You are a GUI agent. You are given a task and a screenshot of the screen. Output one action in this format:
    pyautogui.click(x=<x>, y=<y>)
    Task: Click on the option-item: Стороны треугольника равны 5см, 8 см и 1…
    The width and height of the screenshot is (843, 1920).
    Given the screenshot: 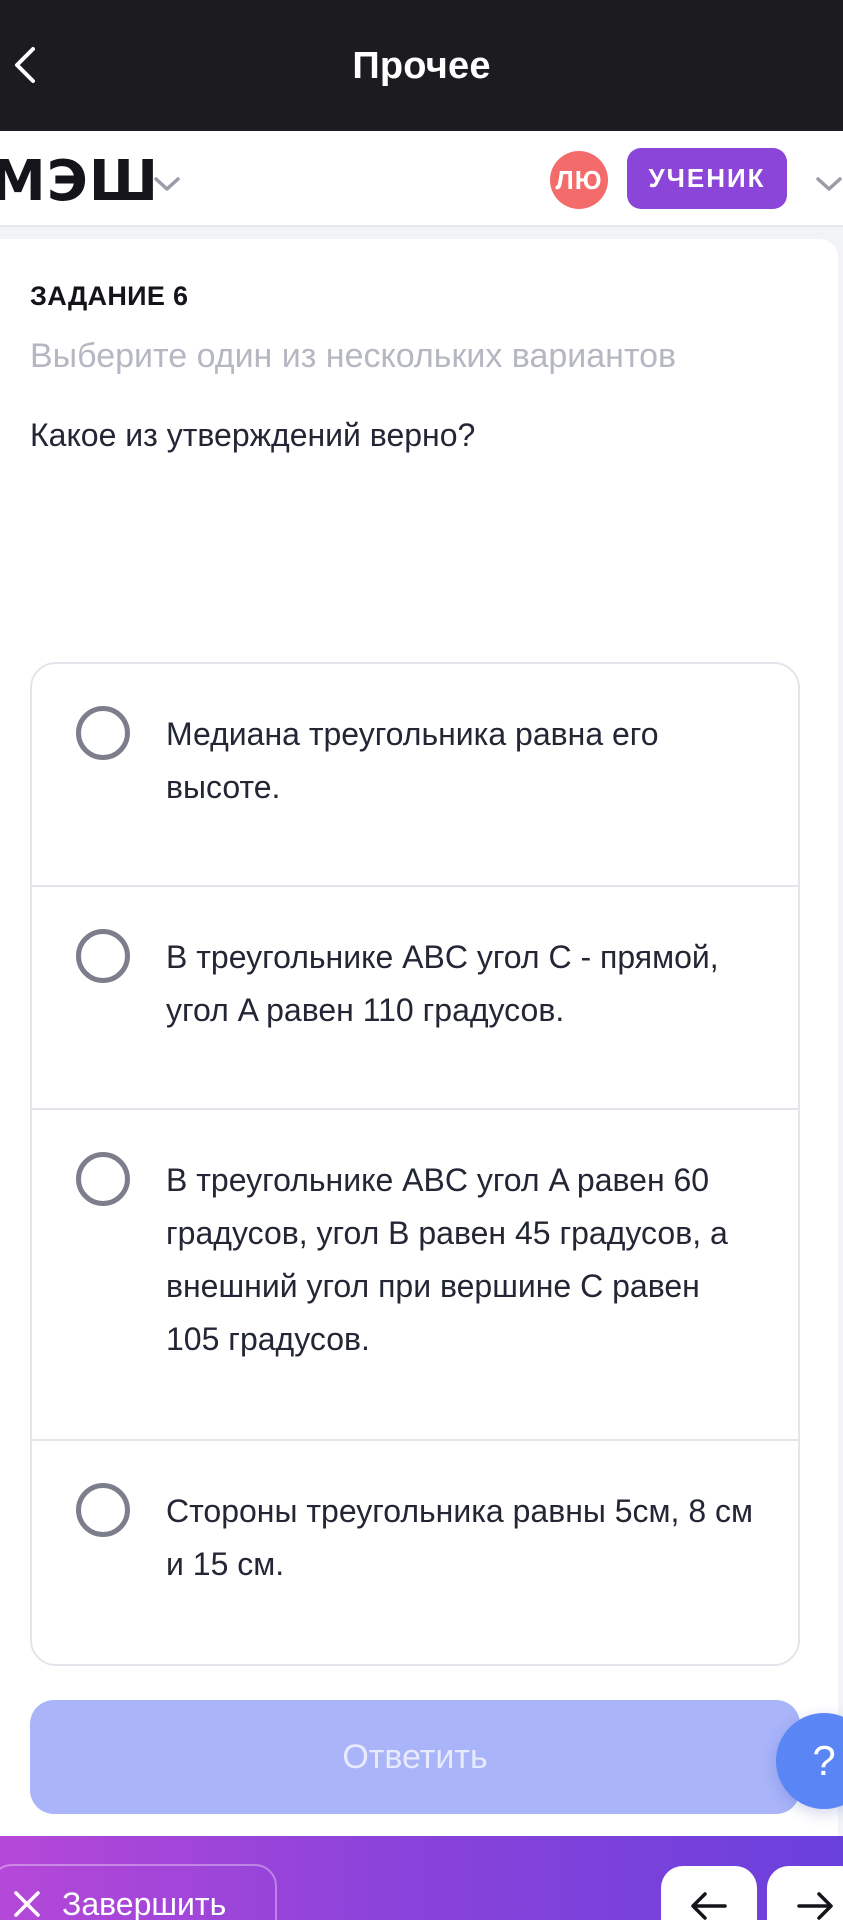 What is the action you would take?
    pyautogui.click(x=415, y=1552)
    